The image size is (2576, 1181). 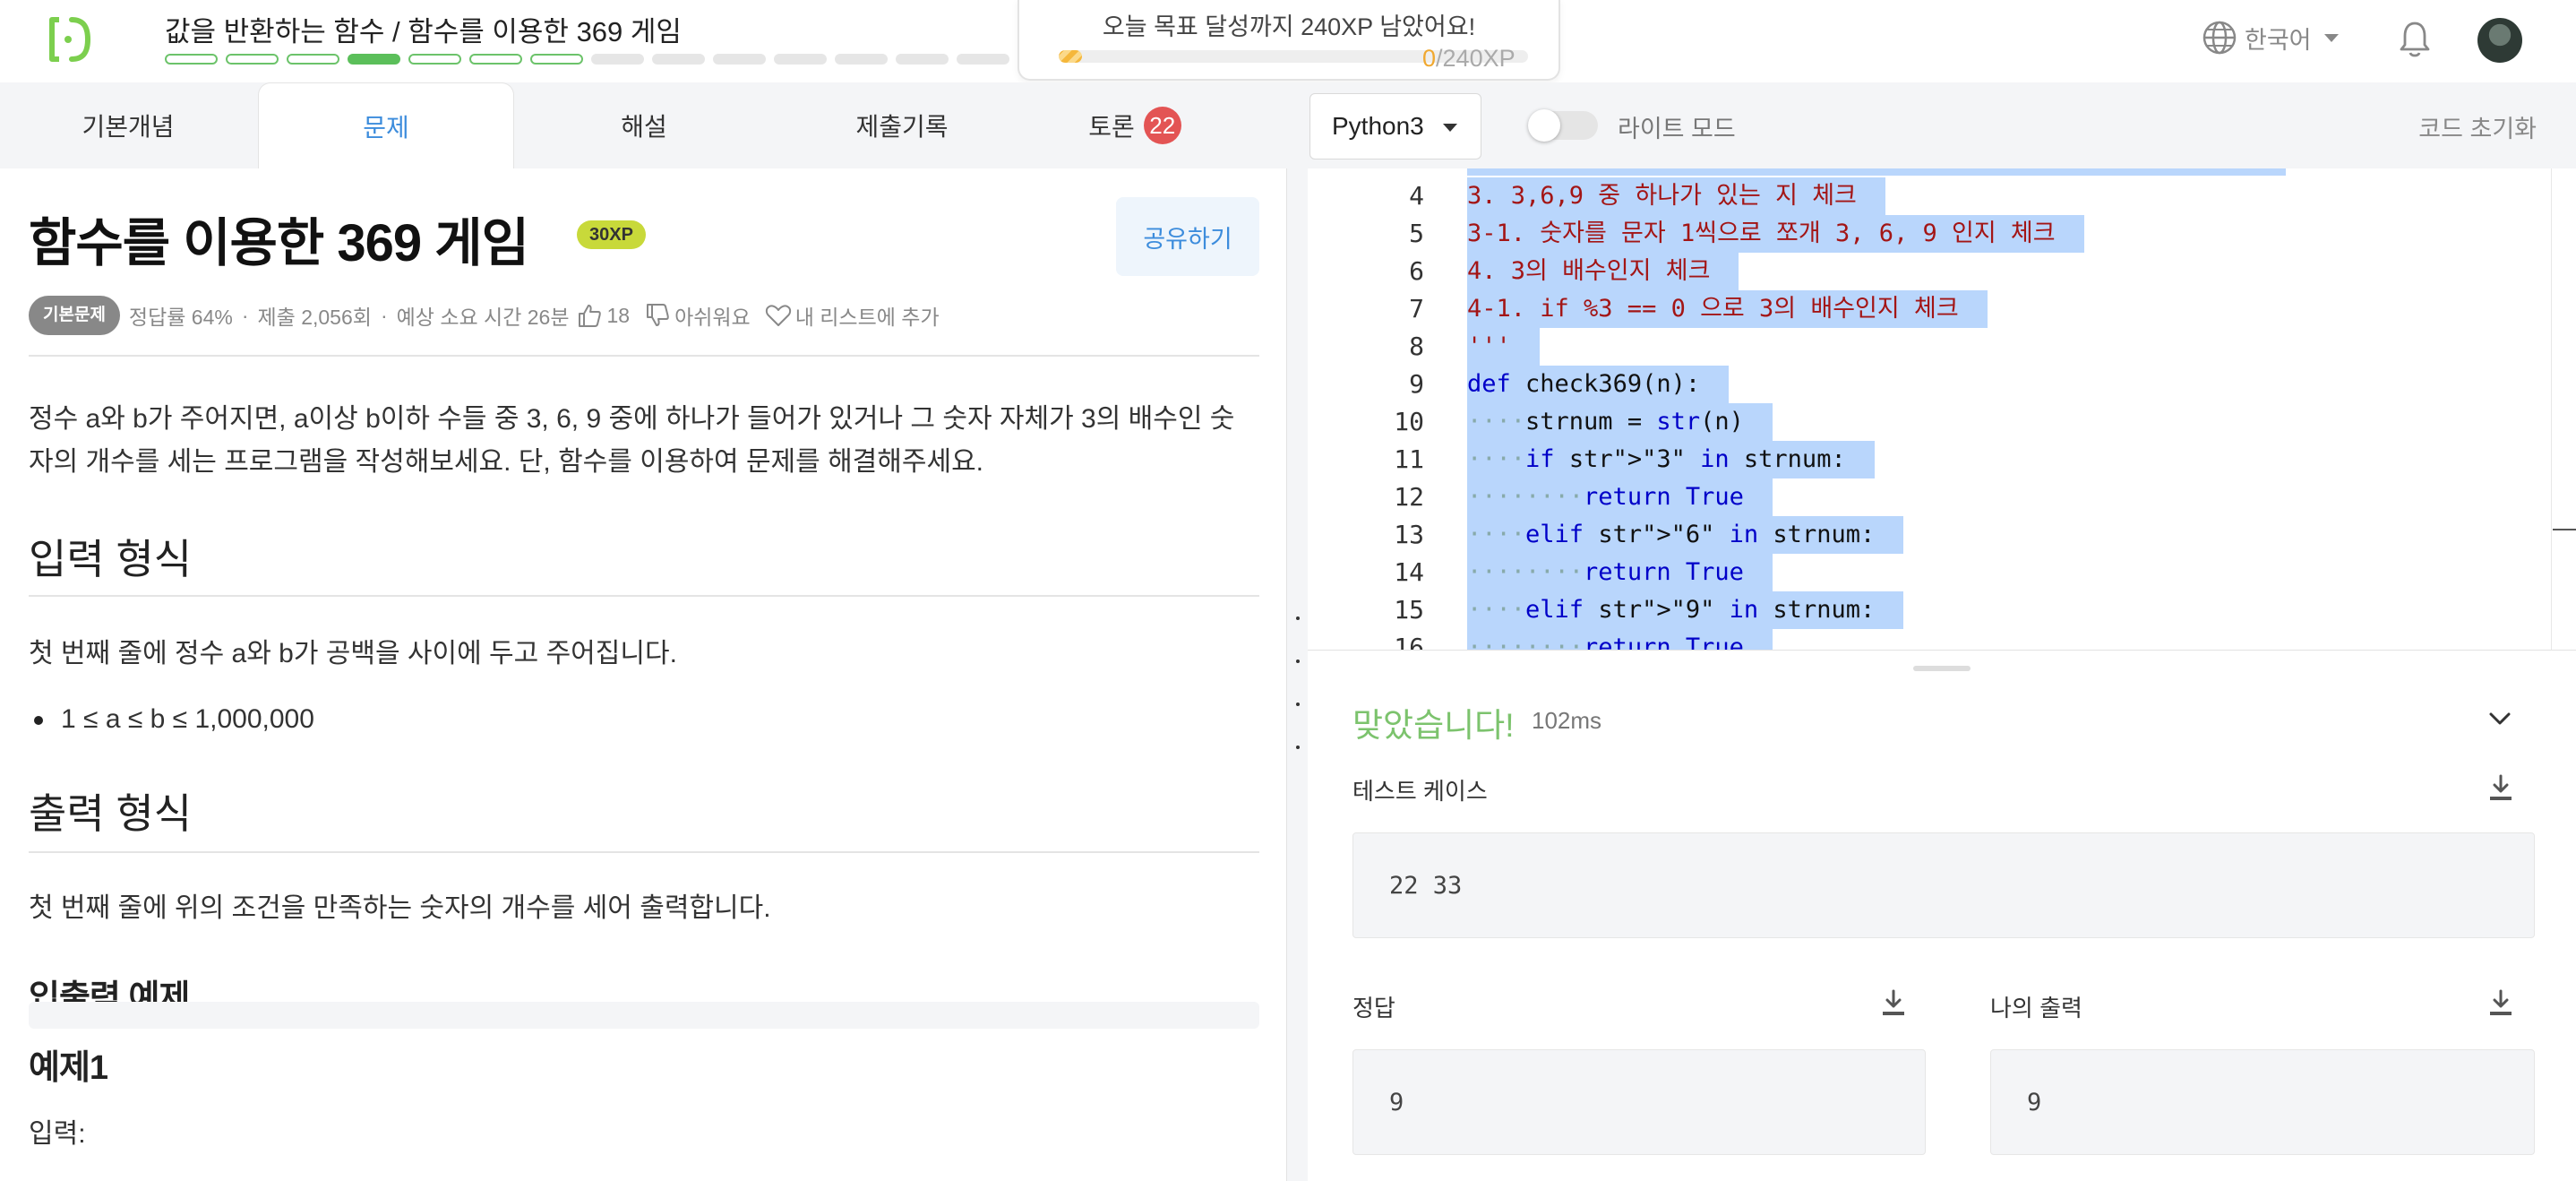 What do you see at coordinates (2036, 1008) in the screenshot?
I see `my-output-label: 나의 출력` at bounding box center [2036, 1008].